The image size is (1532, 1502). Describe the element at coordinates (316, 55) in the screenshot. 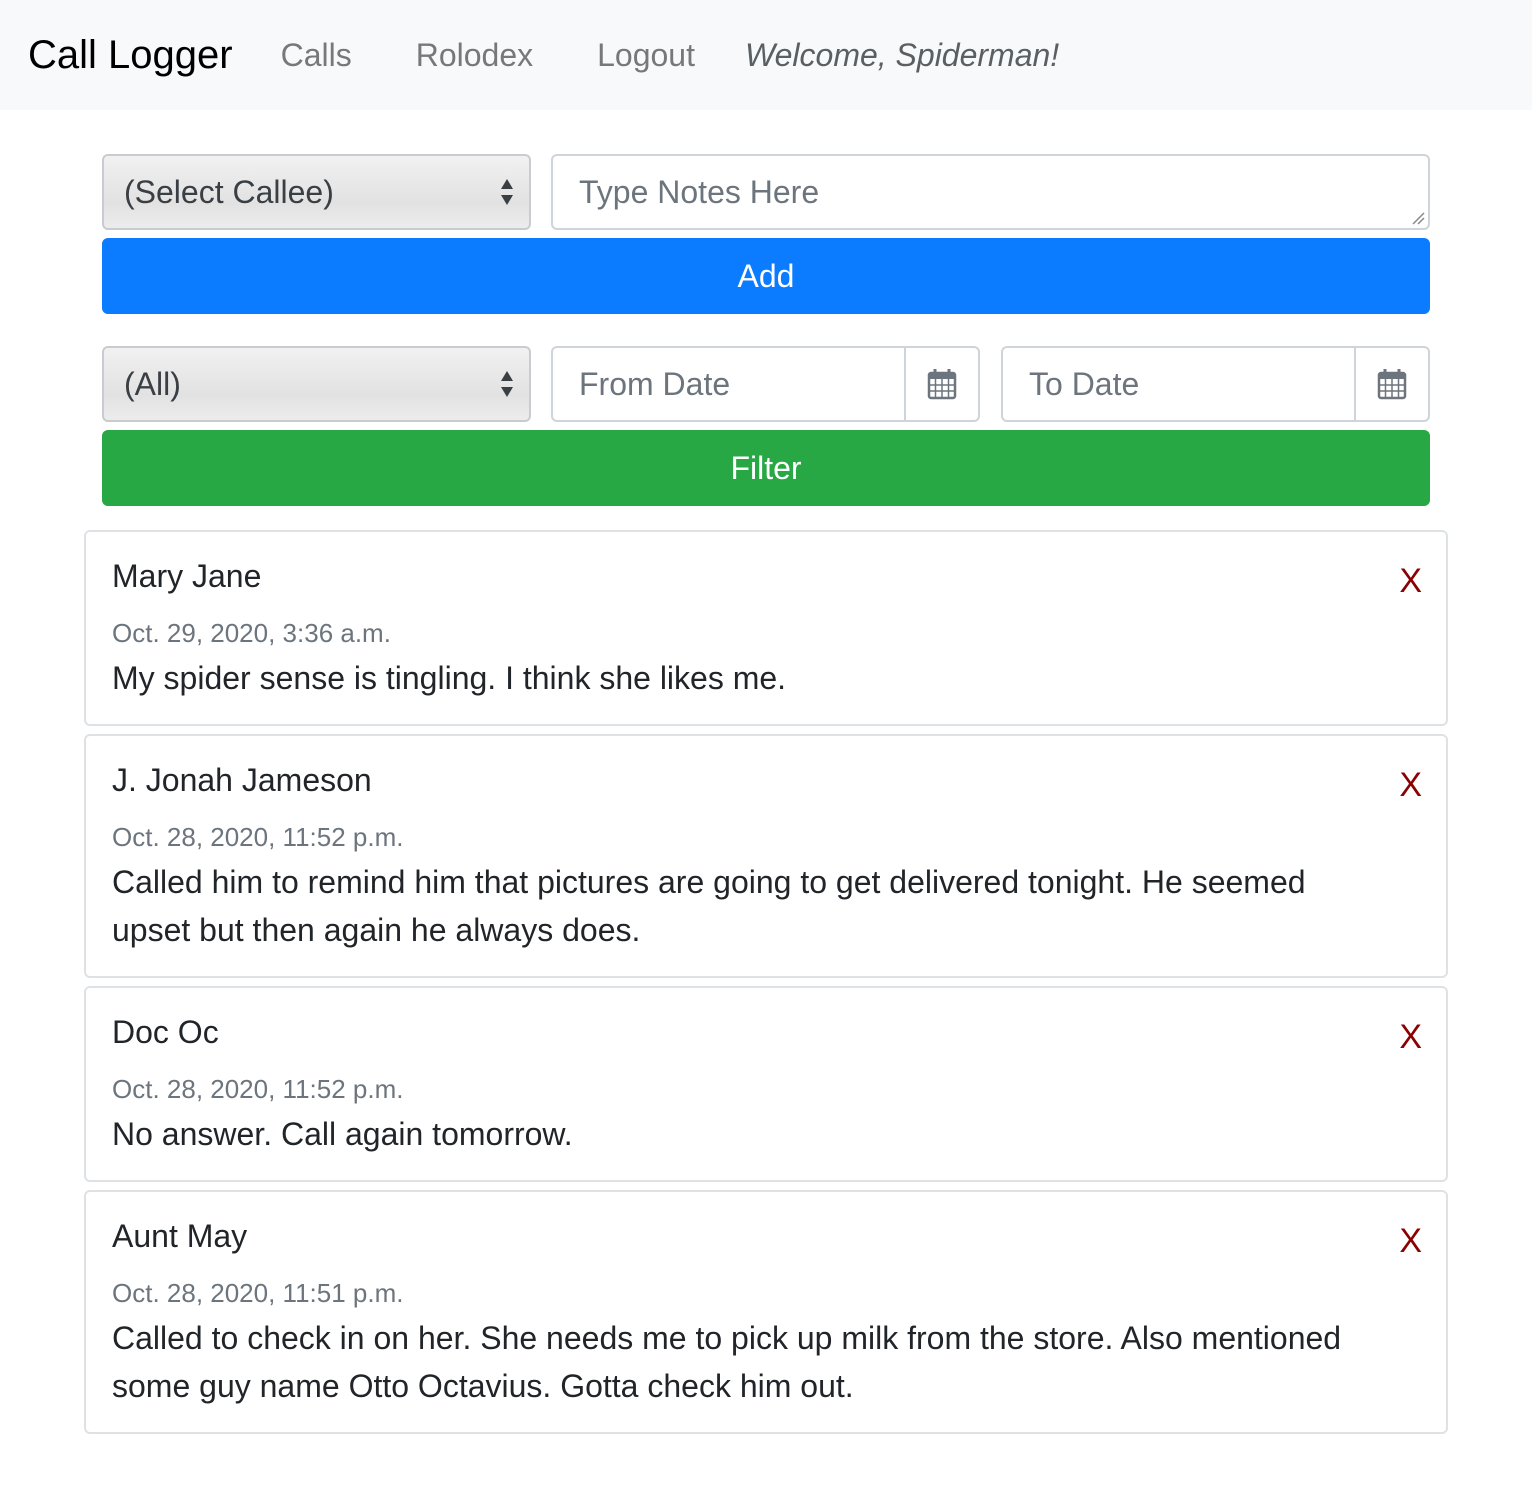

I see `nav-link-calls: Calls` at that location.